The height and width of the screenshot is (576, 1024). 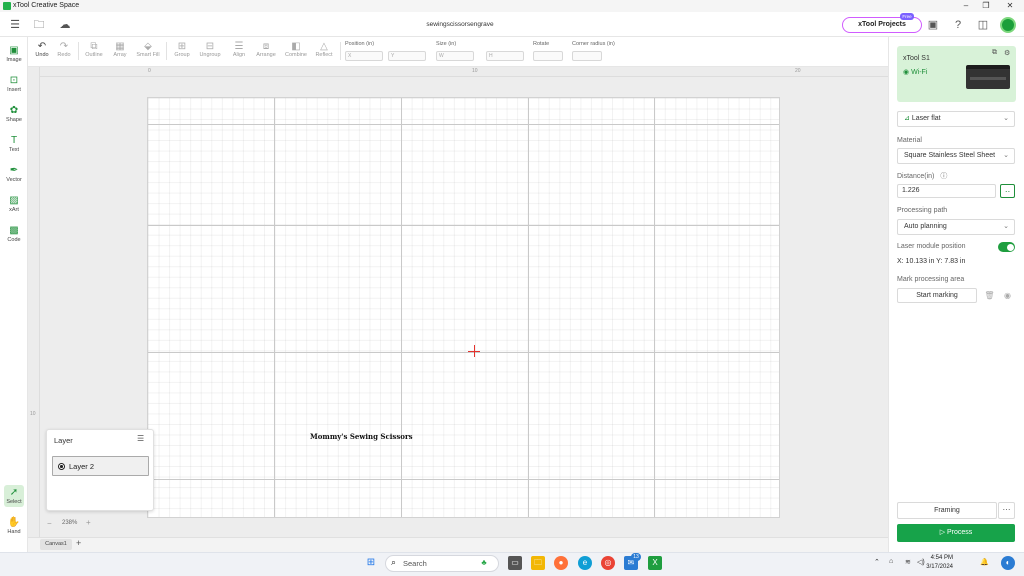 What do you see at coordinates (33, 414) in the screenshot?
I see `ruler-tick-label: 10` at bounding box center [33, 414].